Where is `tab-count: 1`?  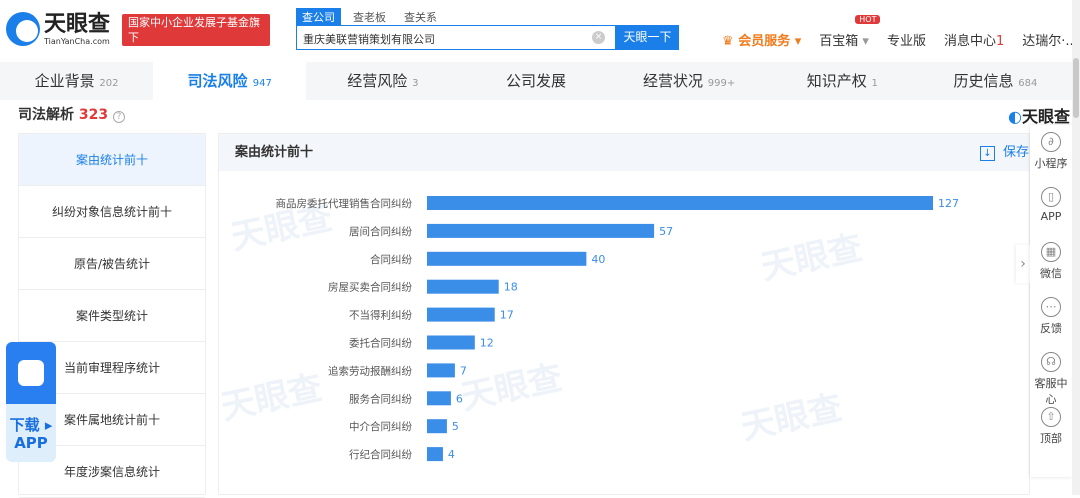
tab-count: 1 is located at coordinates (874, 83).